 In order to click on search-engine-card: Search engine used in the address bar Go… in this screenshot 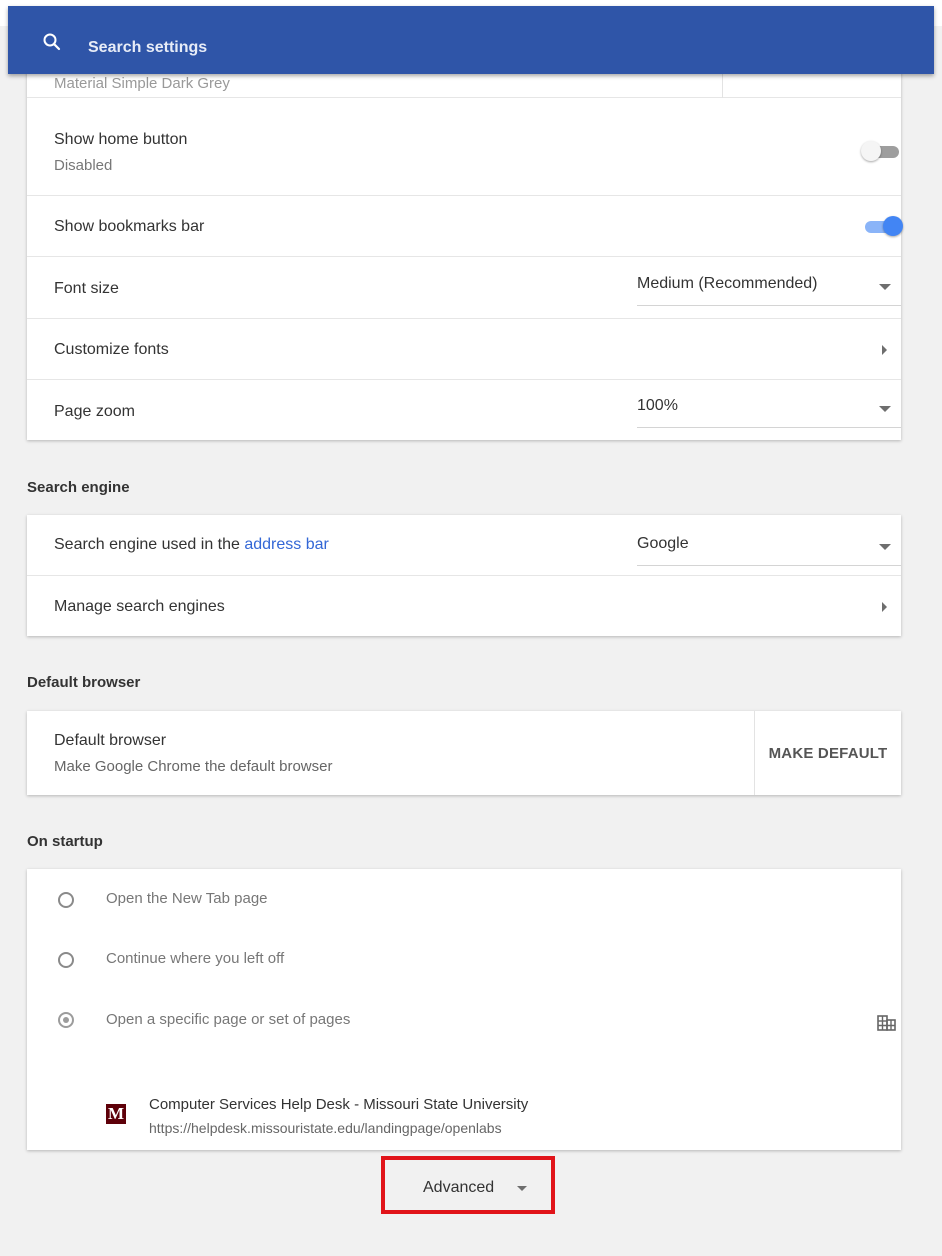, I will do `click(464, 575)`.